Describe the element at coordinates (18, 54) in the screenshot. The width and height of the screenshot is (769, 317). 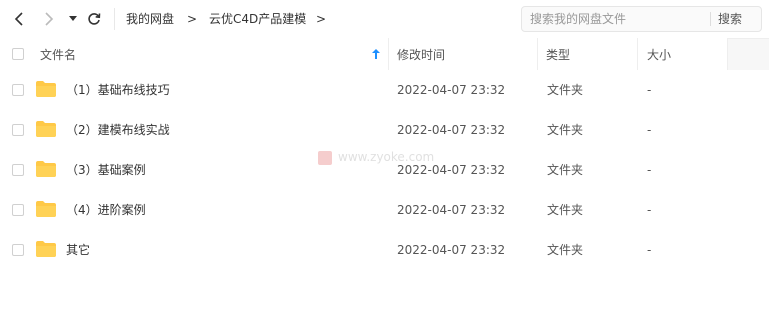
I see `select-all-checkbox` at that location.